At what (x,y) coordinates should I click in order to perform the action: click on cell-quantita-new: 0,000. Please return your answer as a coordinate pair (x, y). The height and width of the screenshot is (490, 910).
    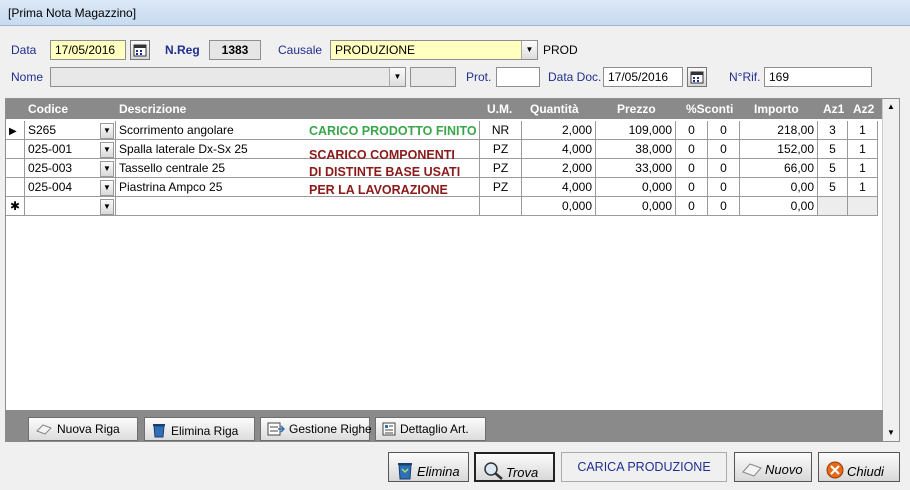
    Looking at the image, I should click on (559, 206).